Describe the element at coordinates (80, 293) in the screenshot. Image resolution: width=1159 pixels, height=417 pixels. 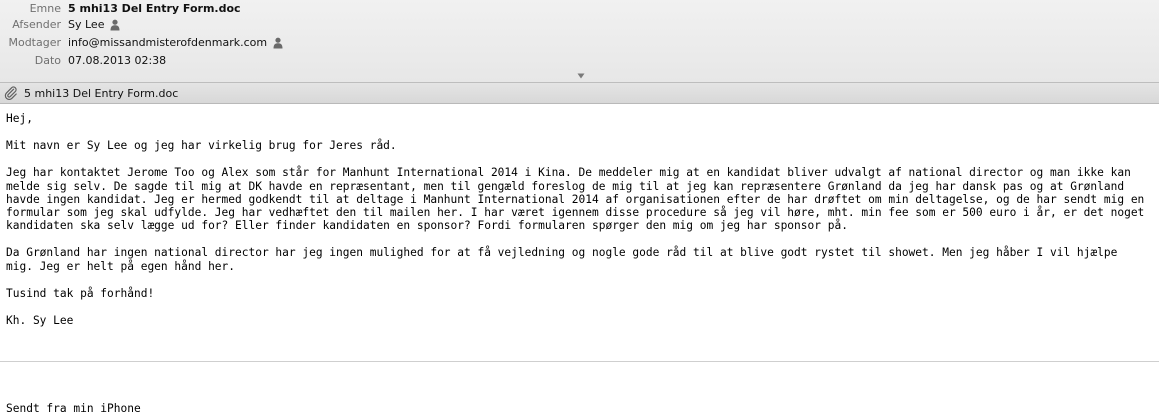
I see `thanks-line: Tusind tak på forhånd!` at that location.